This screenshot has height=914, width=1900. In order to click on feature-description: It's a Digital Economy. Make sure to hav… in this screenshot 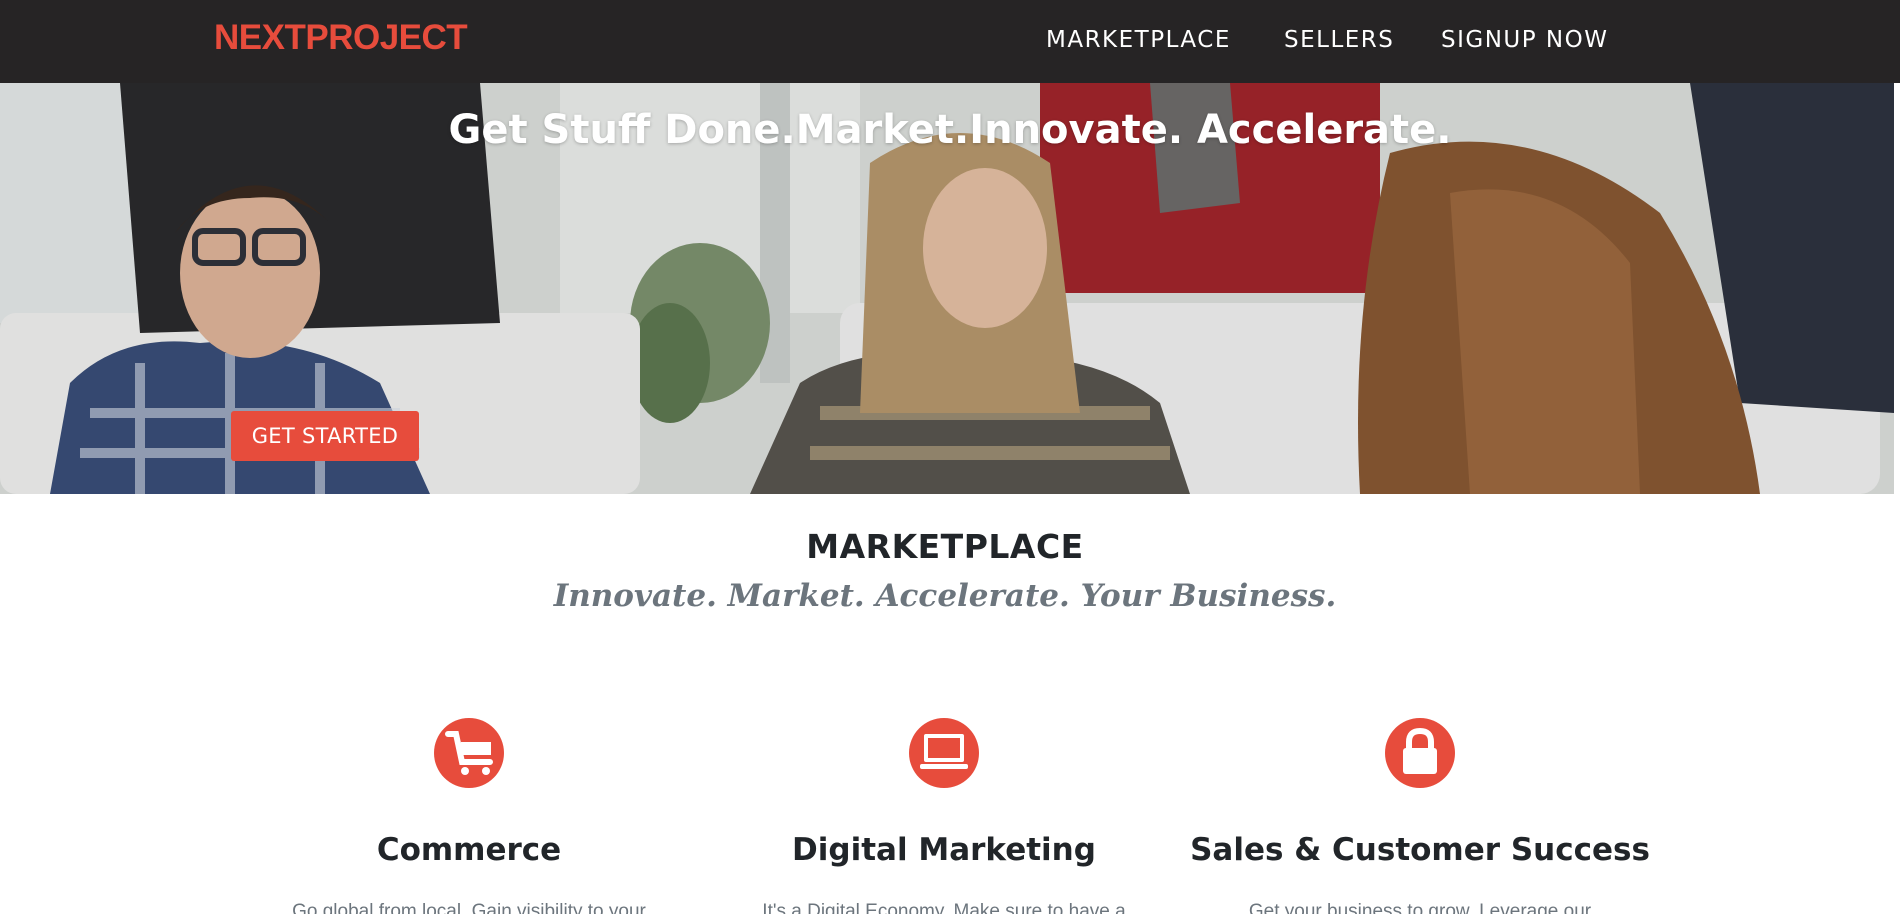, I will do `click(944, 907)`.